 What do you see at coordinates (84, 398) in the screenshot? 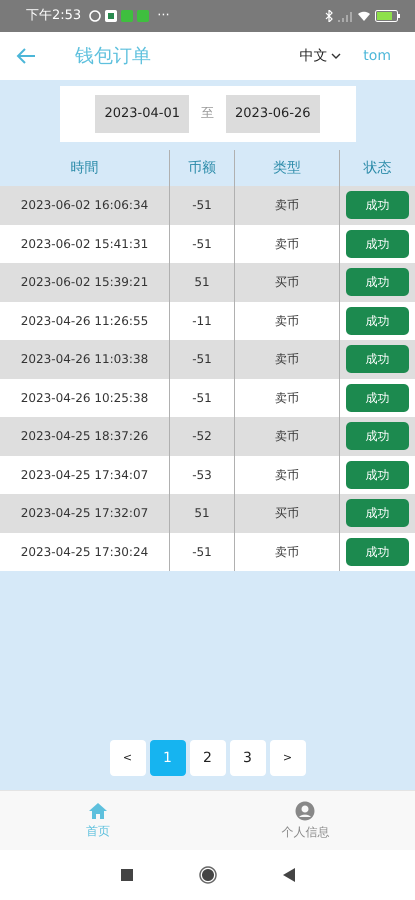
I see `table-cell-text: 2023-04-26 10:25:38` at bounding box center [84, 398].